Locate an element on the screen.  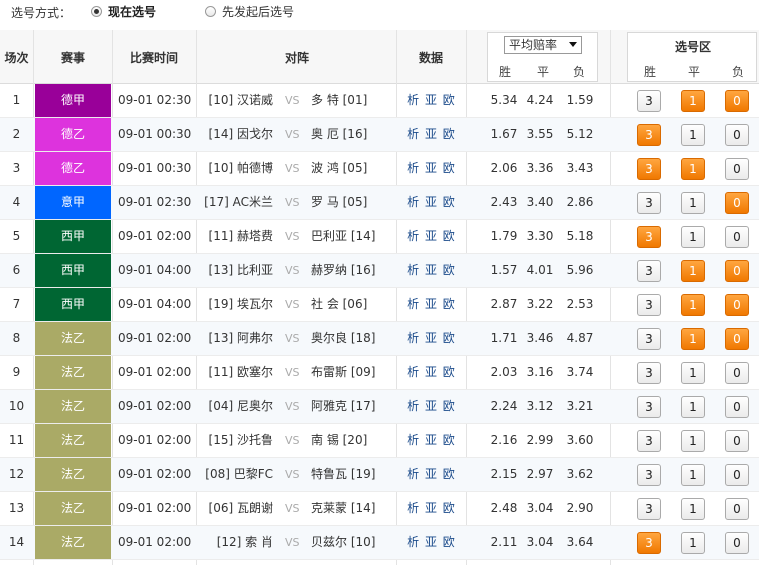
home-team: [11] 欧塞尔 is located at coordinates (241, 372).